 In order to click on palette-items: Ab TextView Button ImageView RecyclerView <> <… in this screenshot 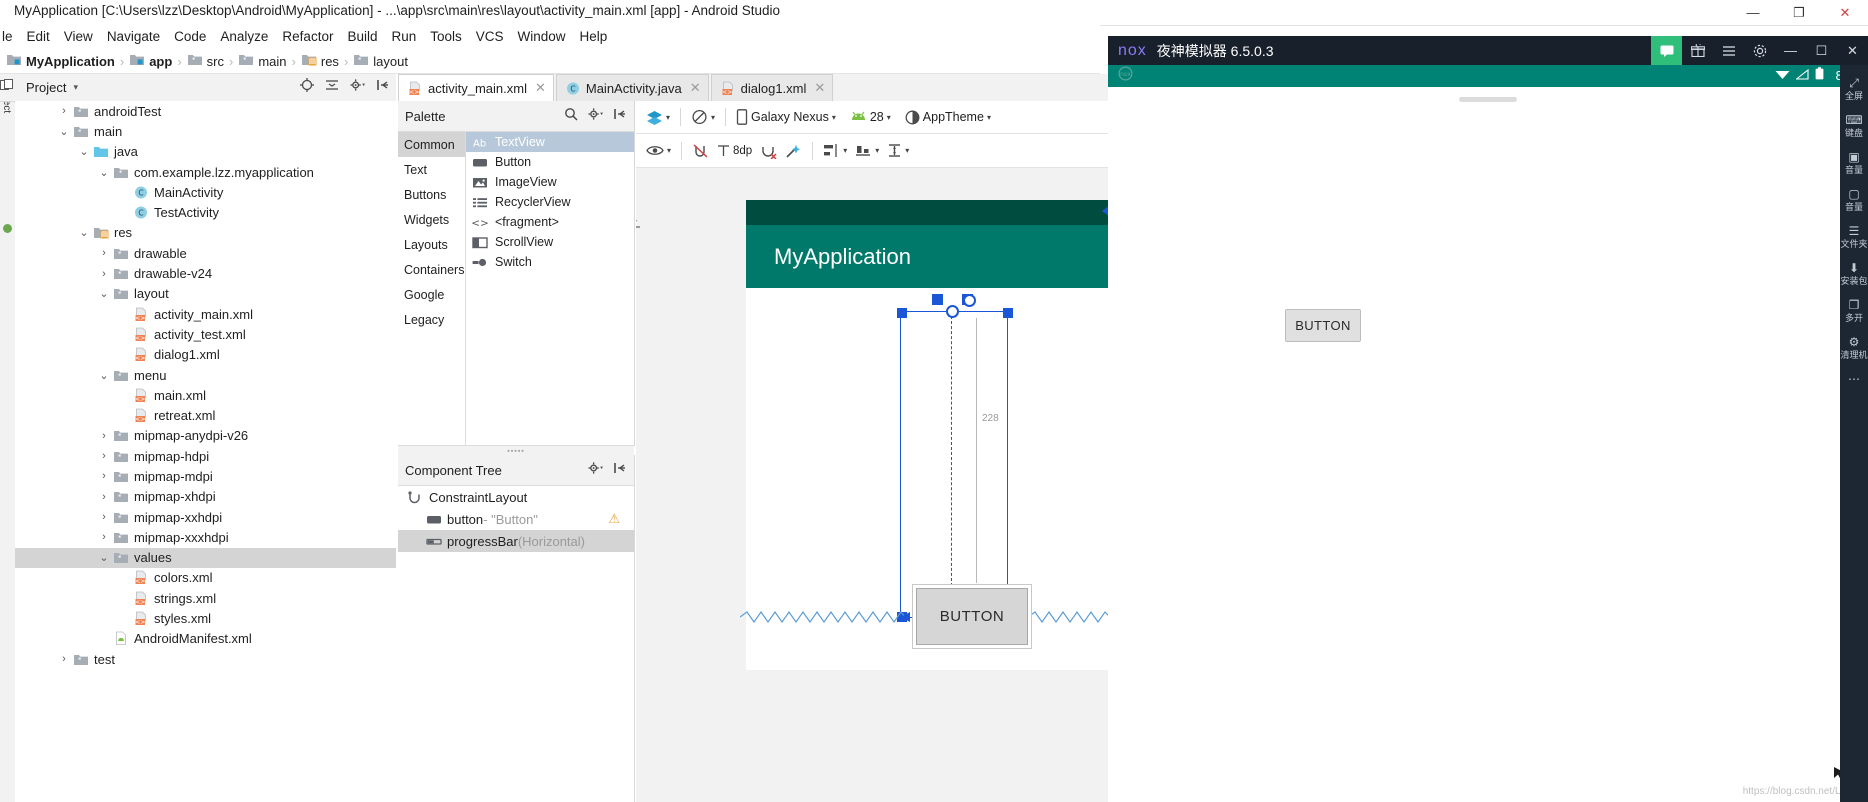, I will do `click(550, 288)`.